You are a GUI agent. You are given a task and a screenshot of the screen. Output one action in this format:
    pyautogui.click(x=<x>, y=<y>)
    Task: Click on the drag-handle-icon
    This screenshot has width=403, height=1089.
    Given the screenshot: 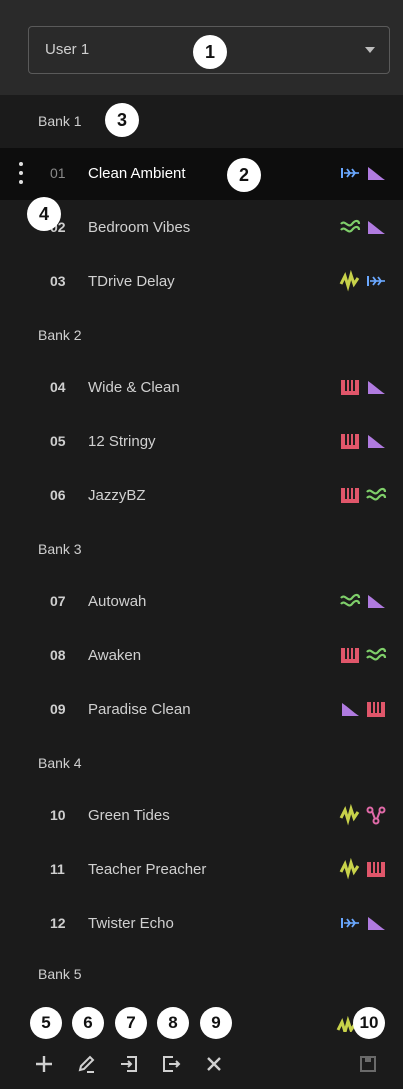 What is the action you would take?
    pyautogui.click(x=21, y=173)
    